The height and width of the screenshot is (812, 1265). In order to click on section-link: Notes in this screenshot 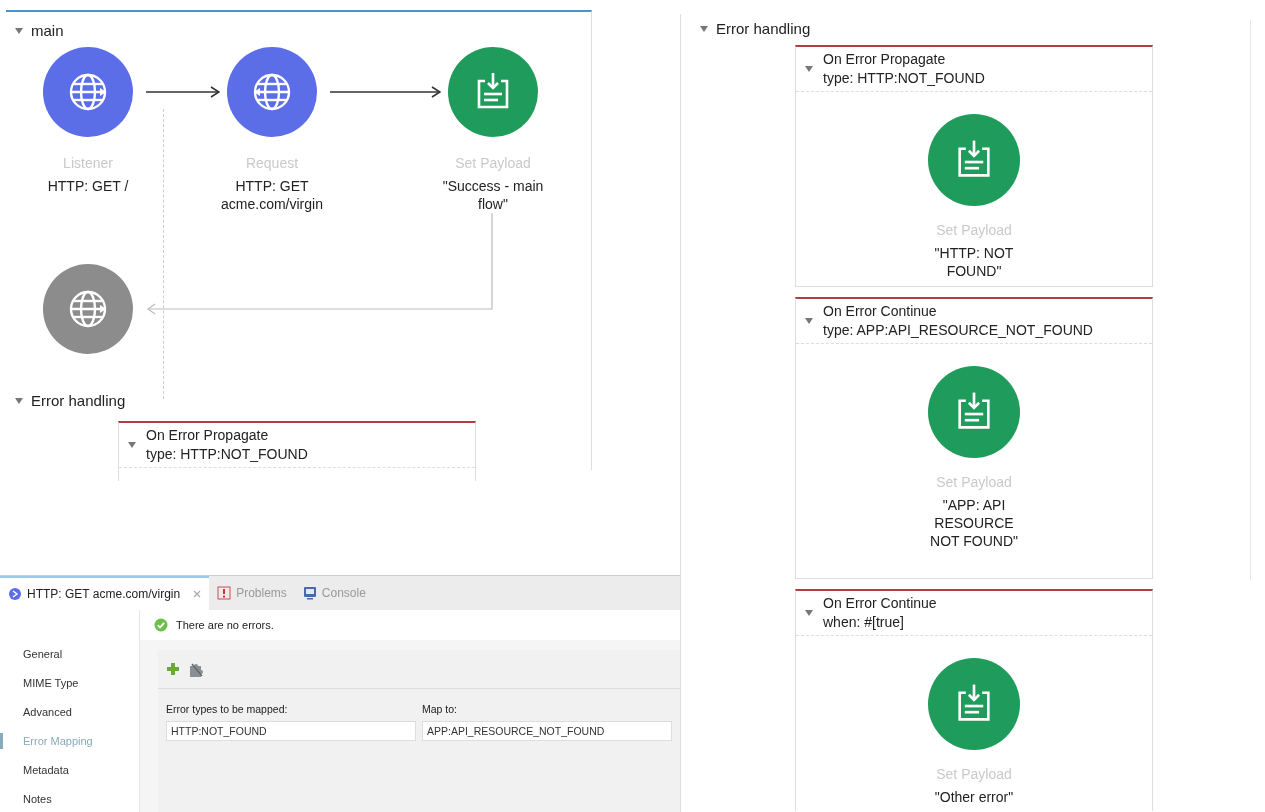, I will do `click(69, 799)`.